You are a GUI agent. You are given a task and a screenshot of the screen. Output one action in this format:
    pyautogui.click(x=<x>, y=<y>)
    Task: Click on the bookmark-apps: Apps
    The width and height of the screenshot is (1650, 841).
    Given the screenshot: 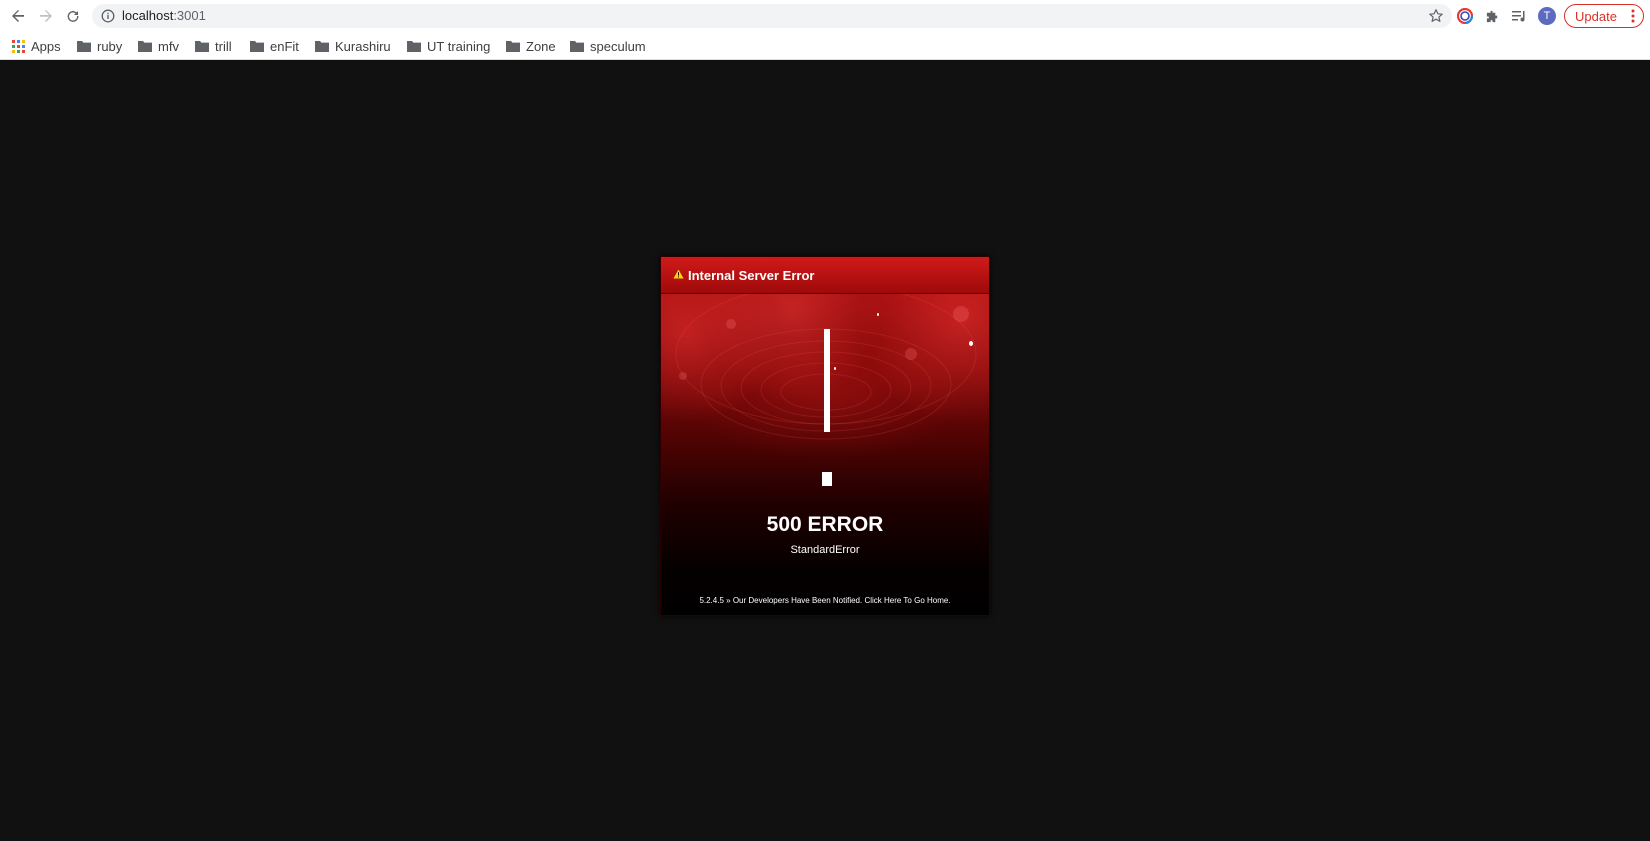 What is the action you would take?
    pyautogui.click(x=36, y=46)
    